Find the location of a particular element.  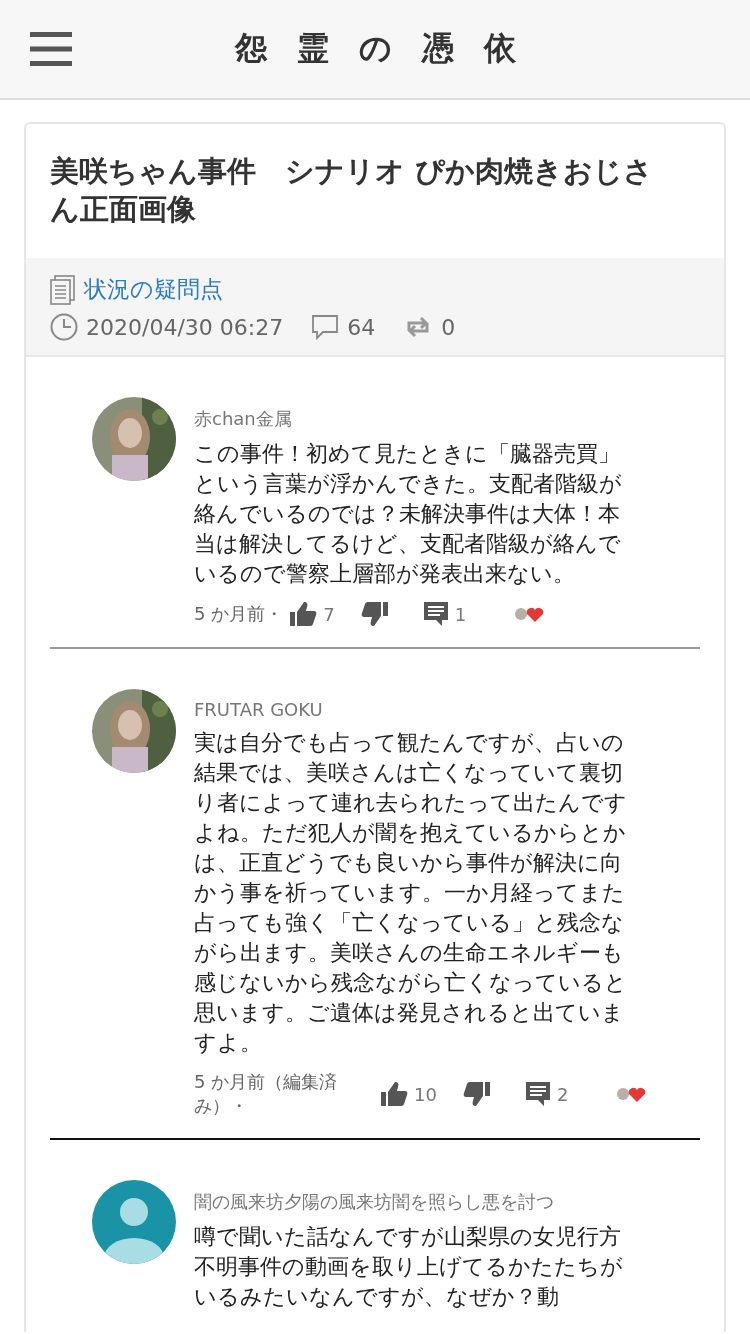

comment-icon is located at coordinates (325, 327).